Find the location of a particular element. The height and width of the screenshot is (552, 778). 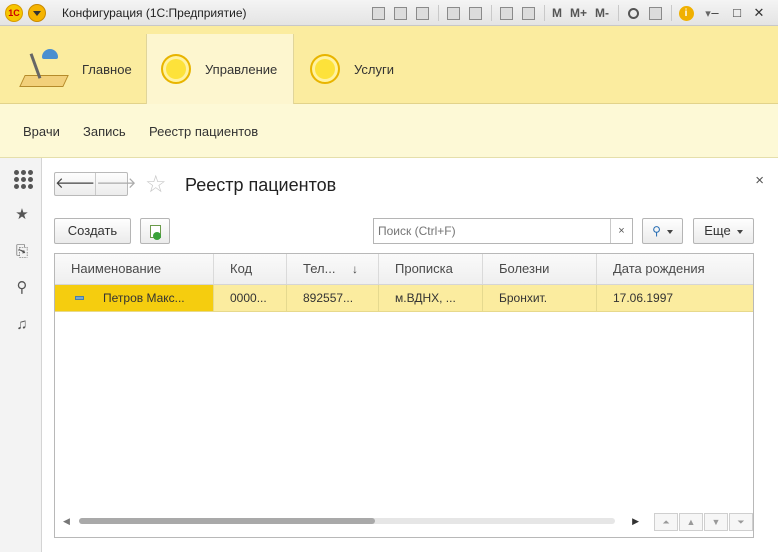

nav-link-appointments: Запись is located at coordinates (104, 131).